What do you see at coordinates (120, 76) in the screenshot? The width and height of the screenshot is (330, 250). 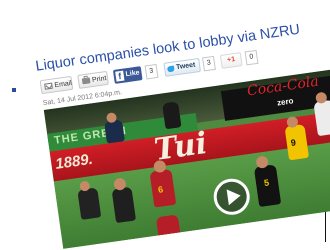 I see `facebook-icon: f` at bounding box center [120, 76].